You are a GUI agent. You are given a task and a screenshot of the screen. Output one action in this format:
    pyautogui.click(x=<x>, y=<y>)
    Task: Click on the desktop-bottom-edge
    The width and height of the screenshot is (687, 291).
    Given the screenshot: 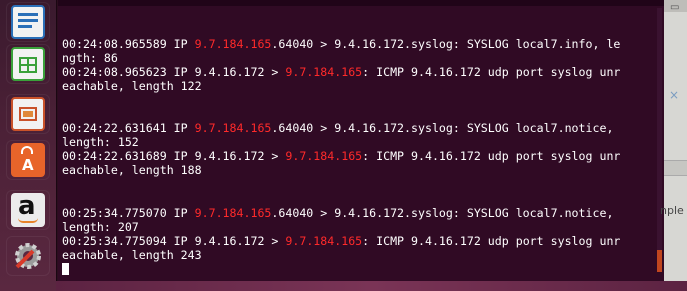 What is the action you would take?
    pyautogui.click(x=371, y=286)
    